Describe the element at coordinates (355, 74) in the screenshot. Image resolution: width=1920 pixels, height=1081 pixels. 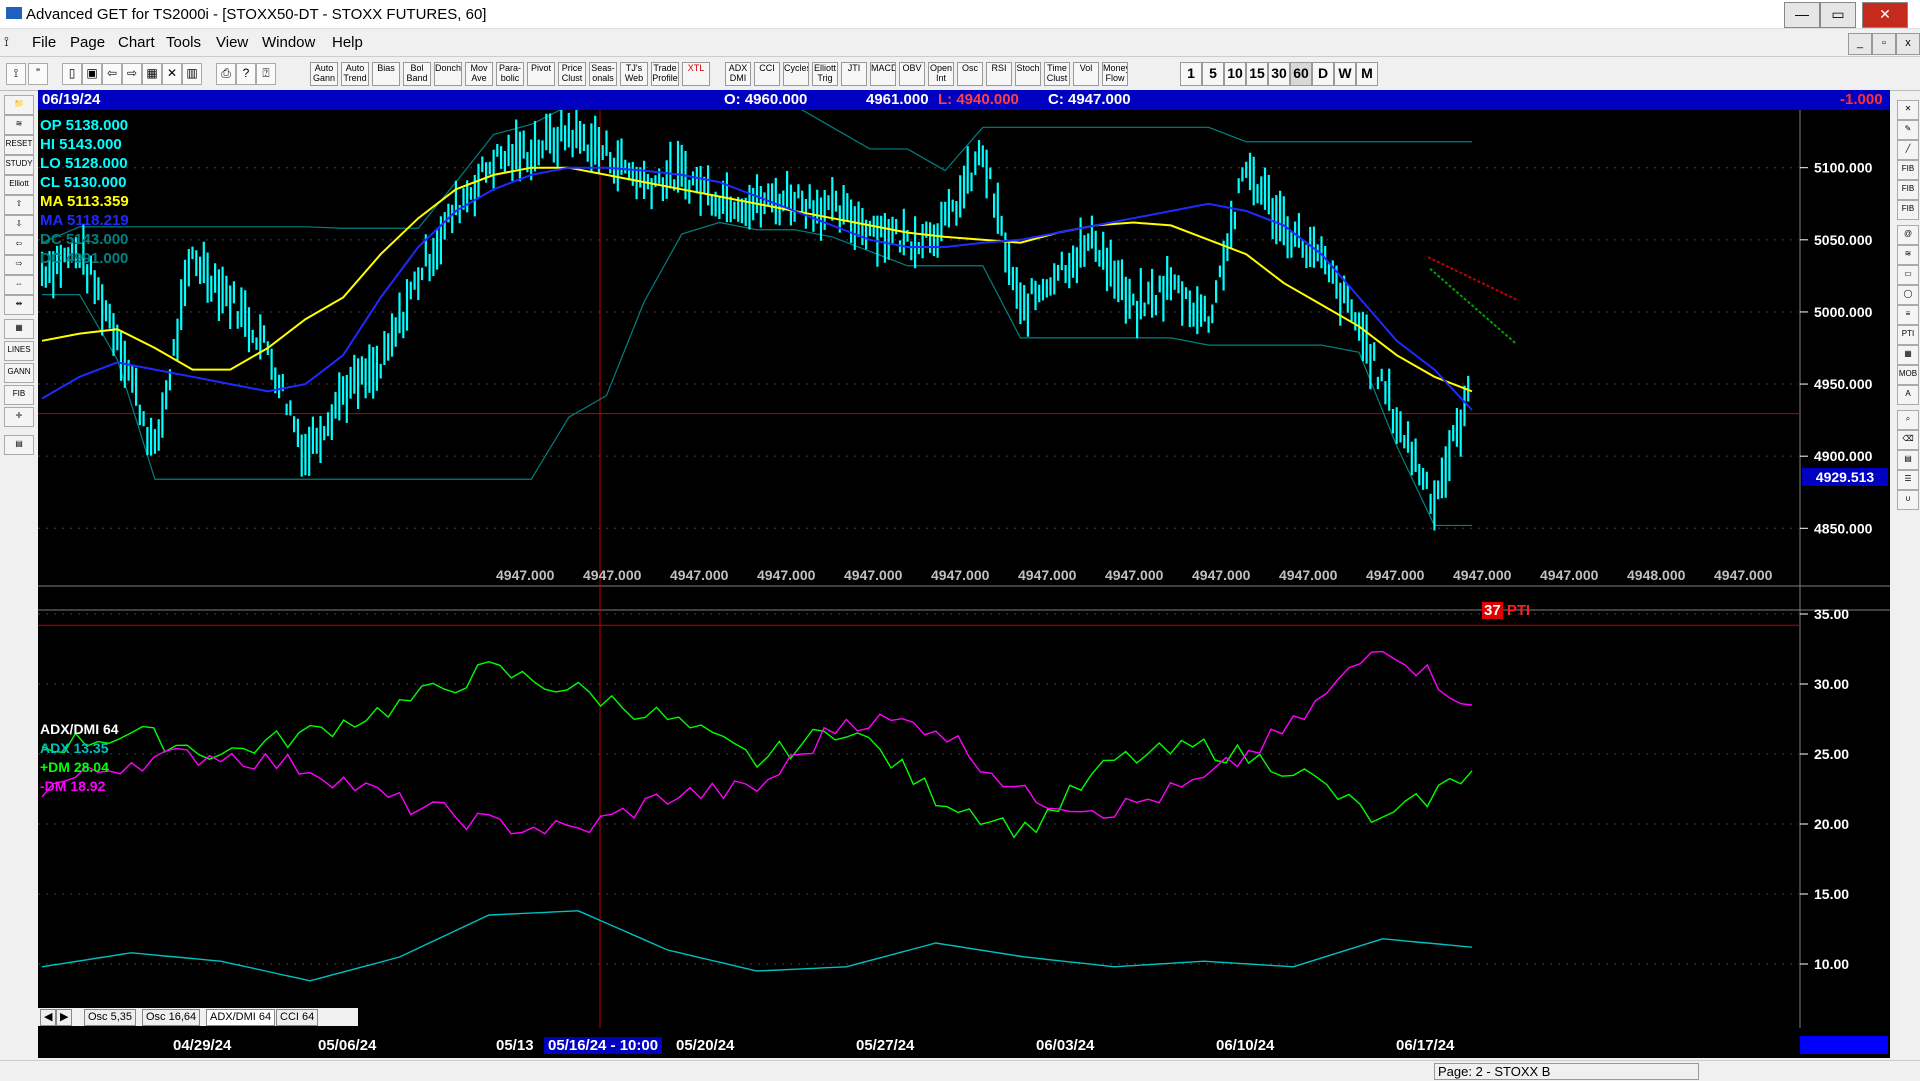
I see `study-button-1: Auto Trend` at that location.